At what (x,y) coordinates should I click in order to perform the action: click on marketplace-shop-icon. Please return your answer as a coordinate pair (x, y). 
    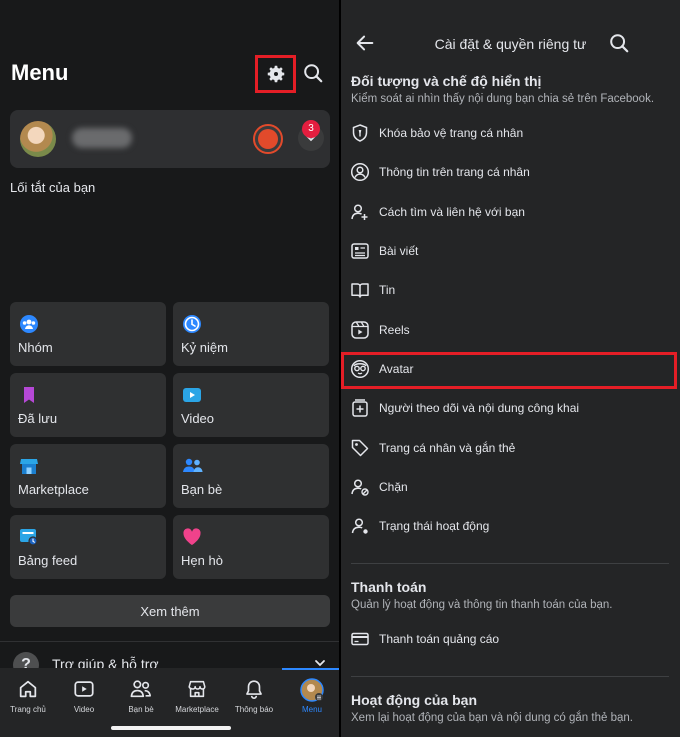
    Looking at the image, I should click on (29, 466).